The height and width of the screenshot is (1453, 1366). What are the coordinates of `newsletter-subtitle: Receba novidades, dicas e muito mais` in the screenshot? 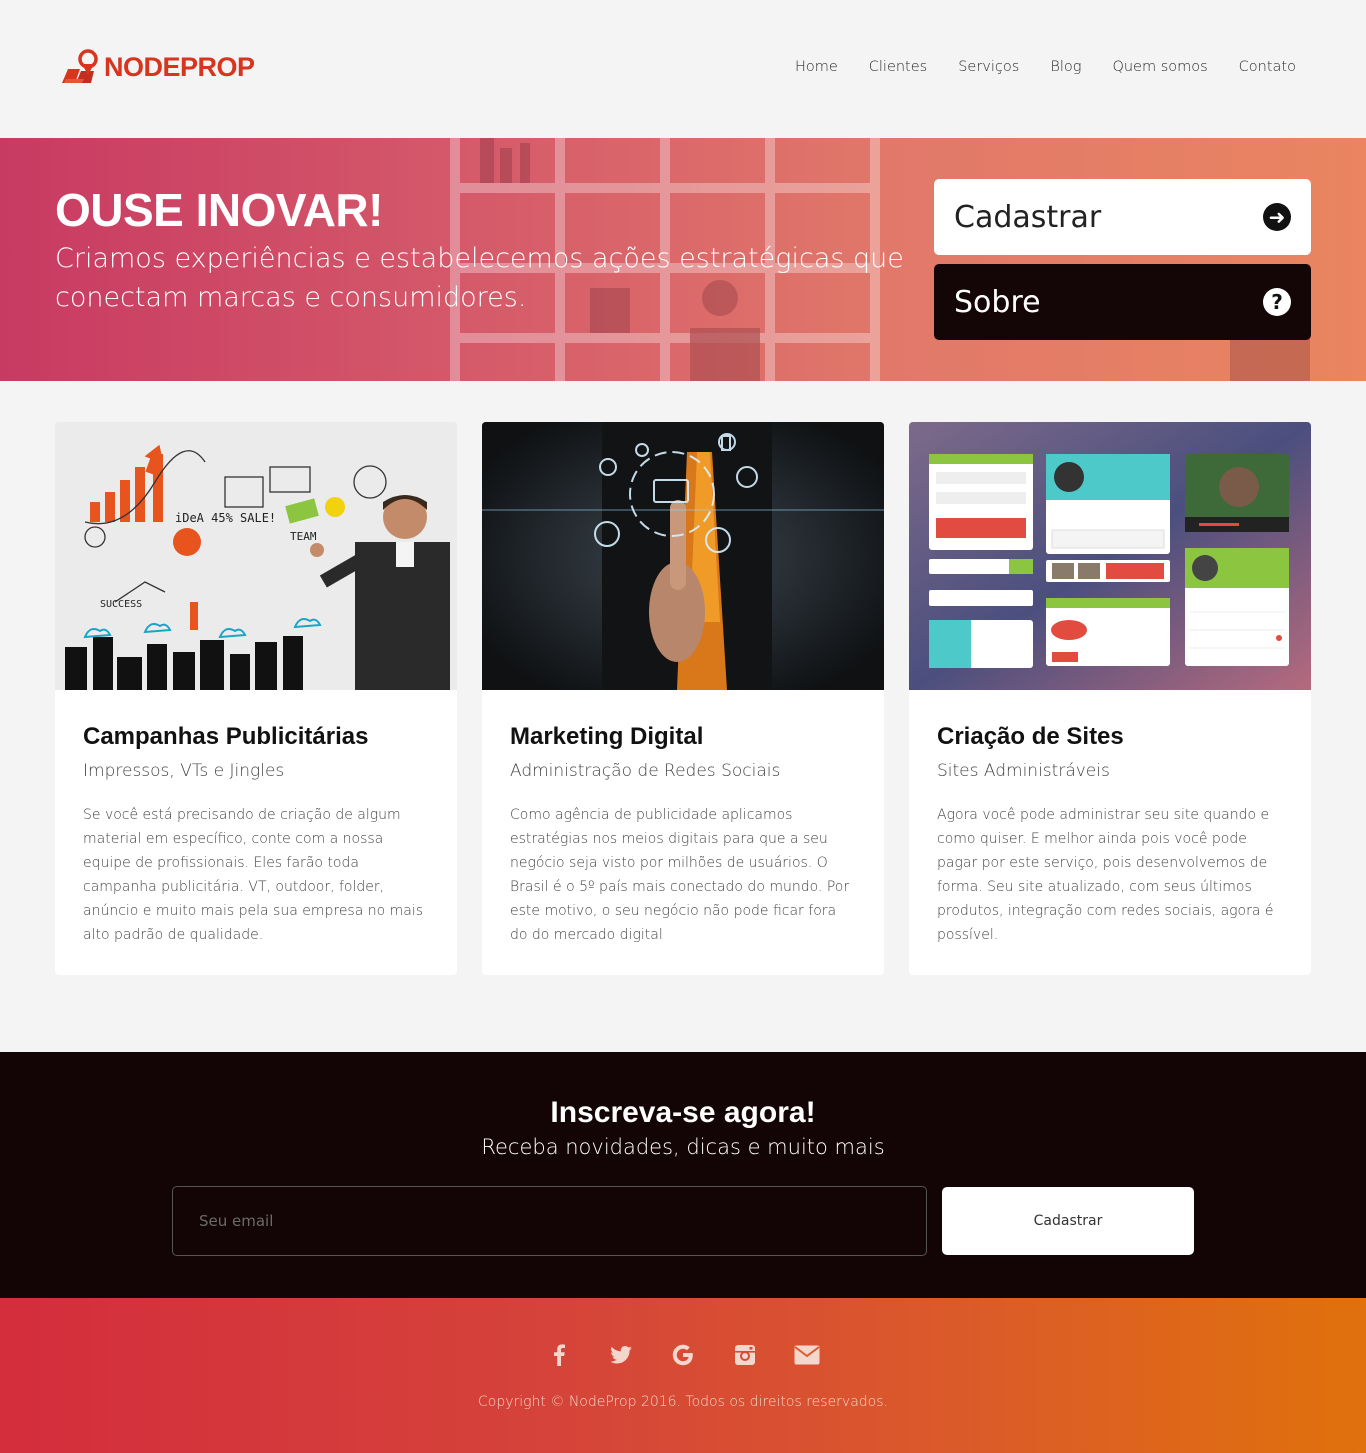 It's located at (683, 1147).